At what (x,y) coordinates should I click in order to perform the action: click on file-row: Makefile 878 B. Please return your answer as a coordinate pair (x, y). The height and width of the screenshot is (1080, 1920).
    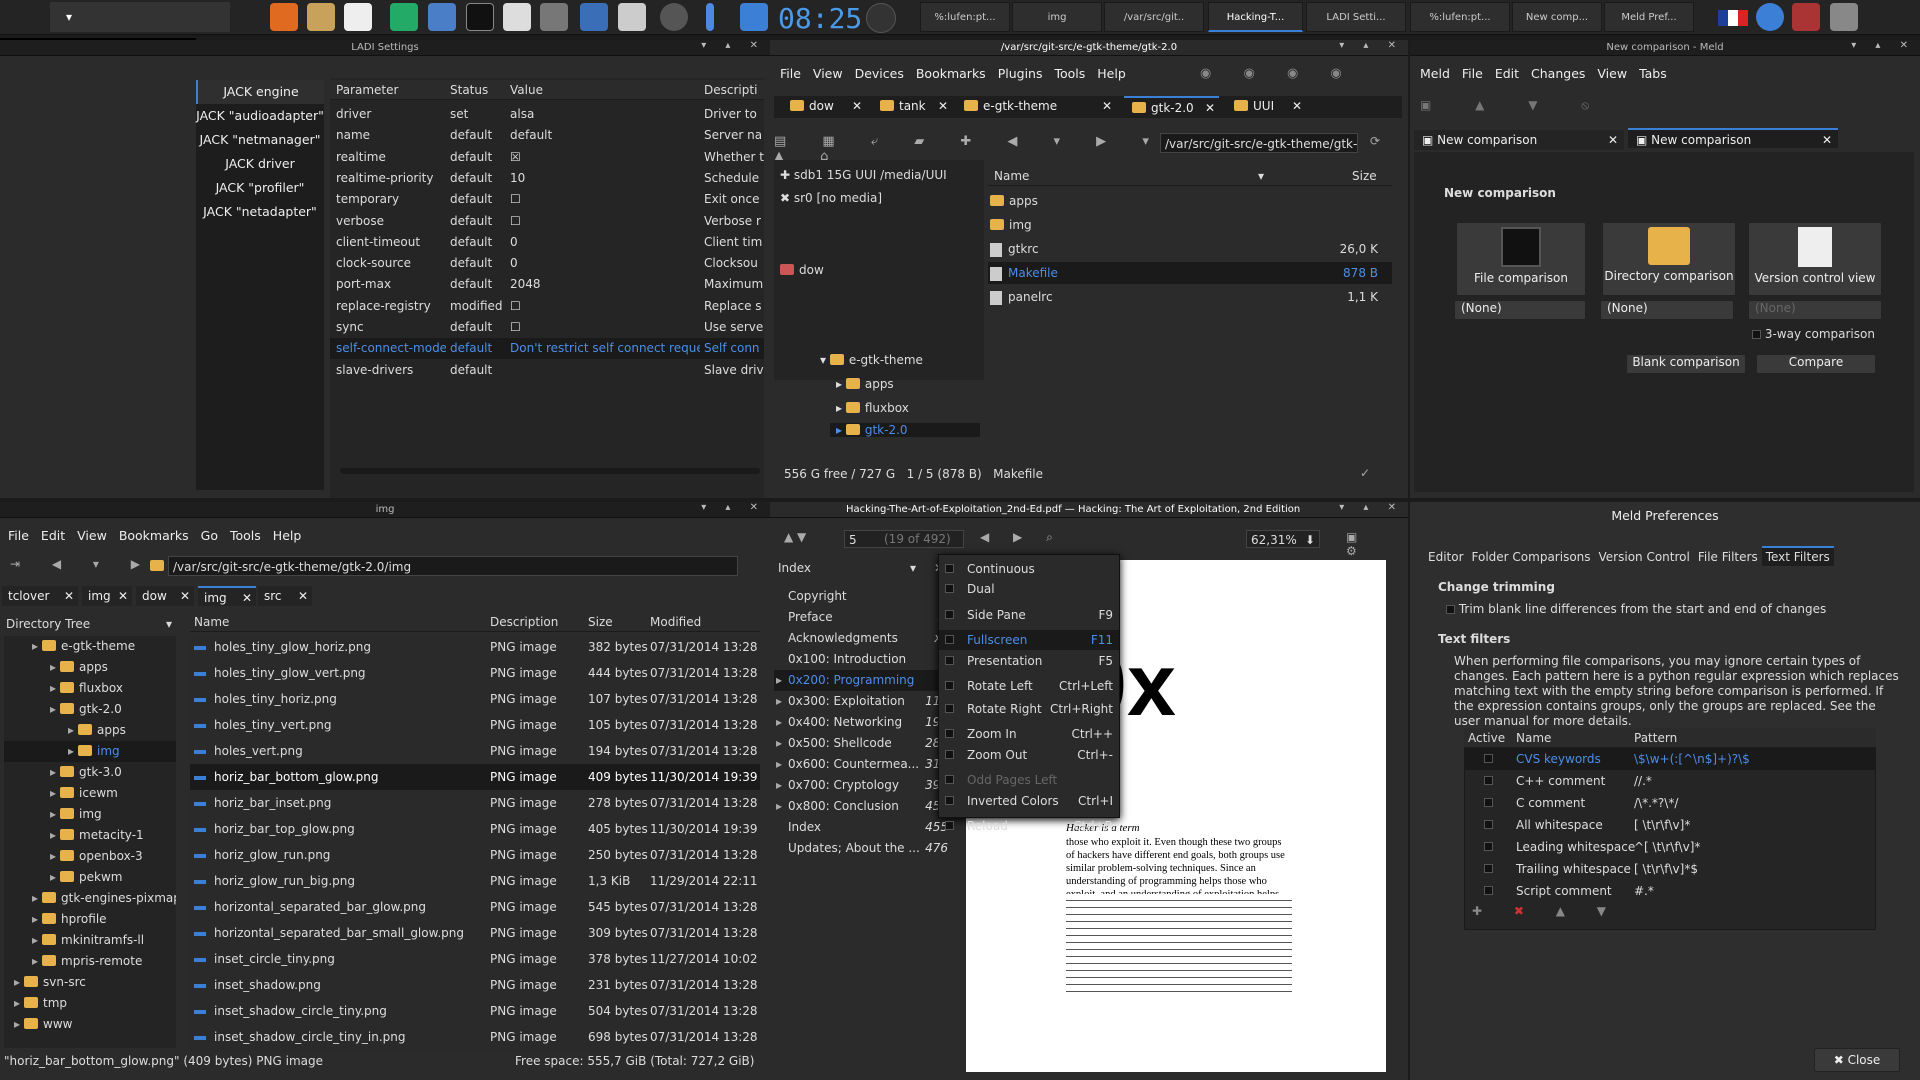
    Looking at the image, I should click on (1190, 273).